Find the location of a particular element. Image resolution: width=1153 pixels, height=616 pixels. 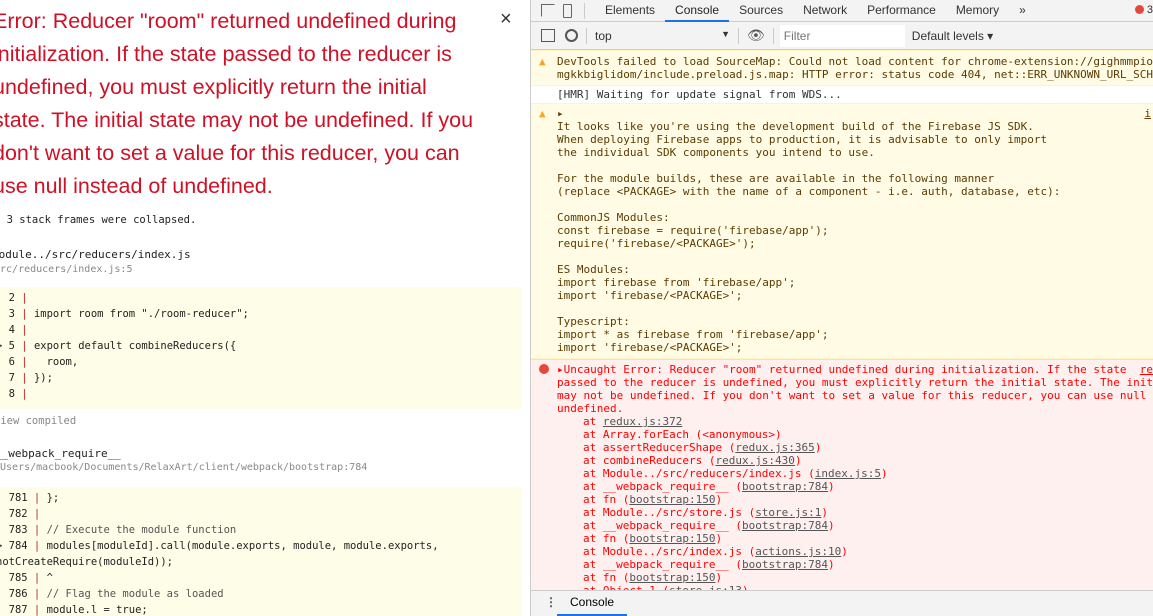

title-line: use null instead of undefined. is located at coordinates (136, 186).